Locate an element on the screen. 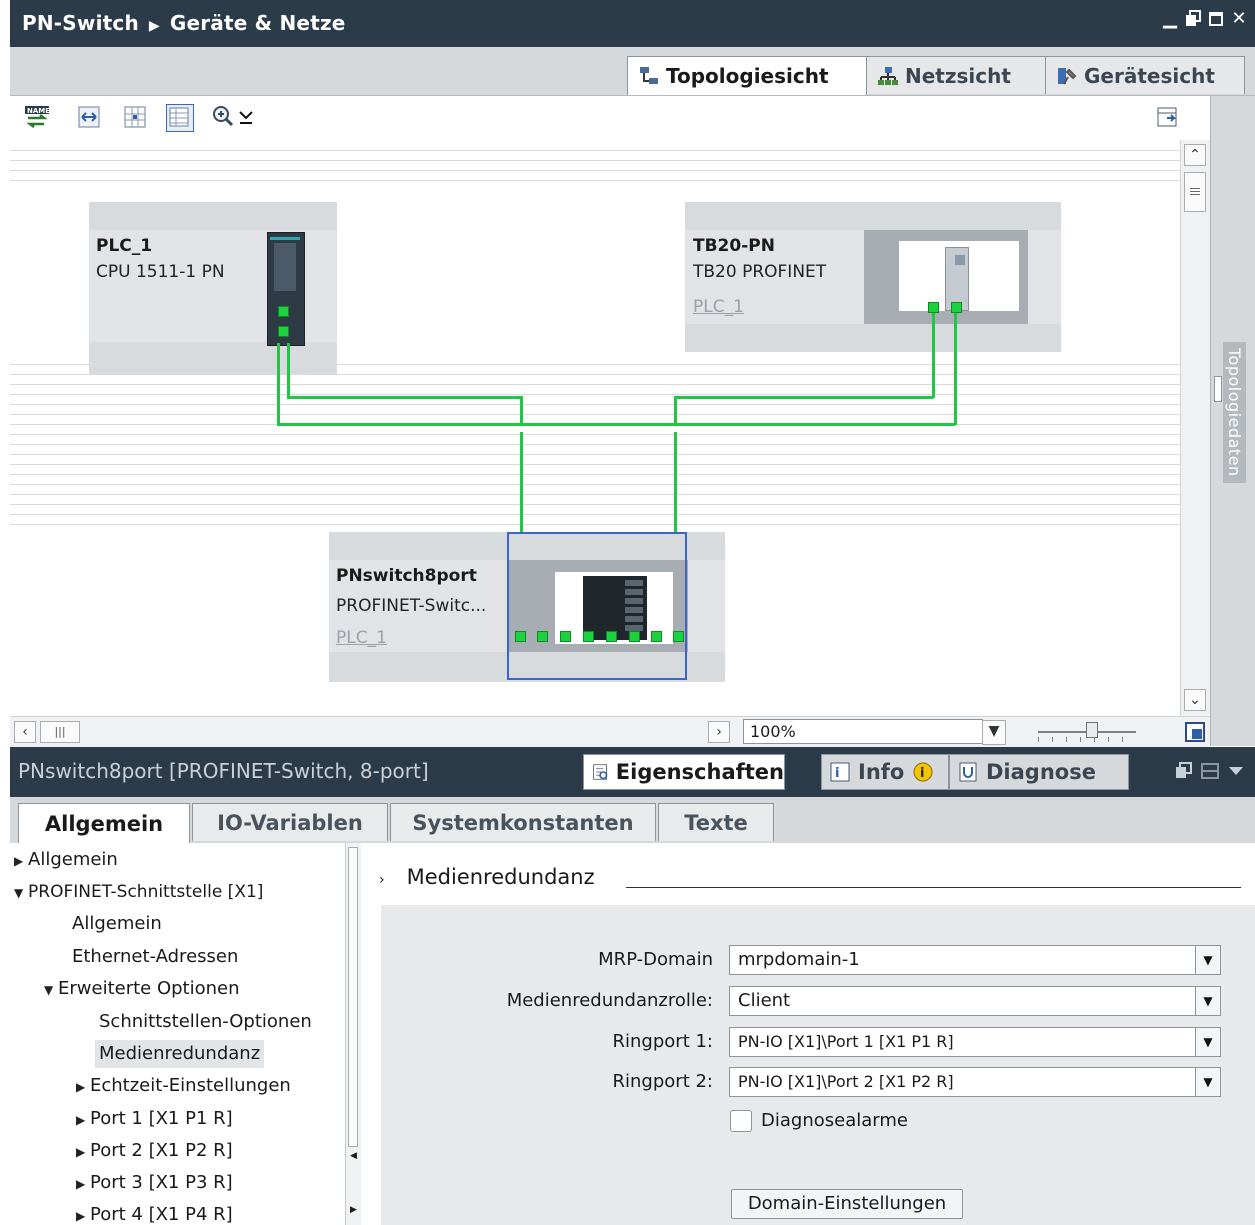  tab-diagnosis: Diagnose is located at coordinates (1039, 772).